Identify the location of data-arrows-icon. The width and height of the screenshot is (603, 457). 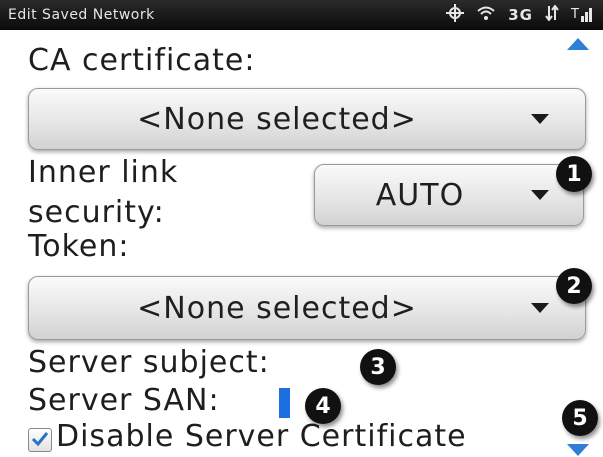
(552, 14).